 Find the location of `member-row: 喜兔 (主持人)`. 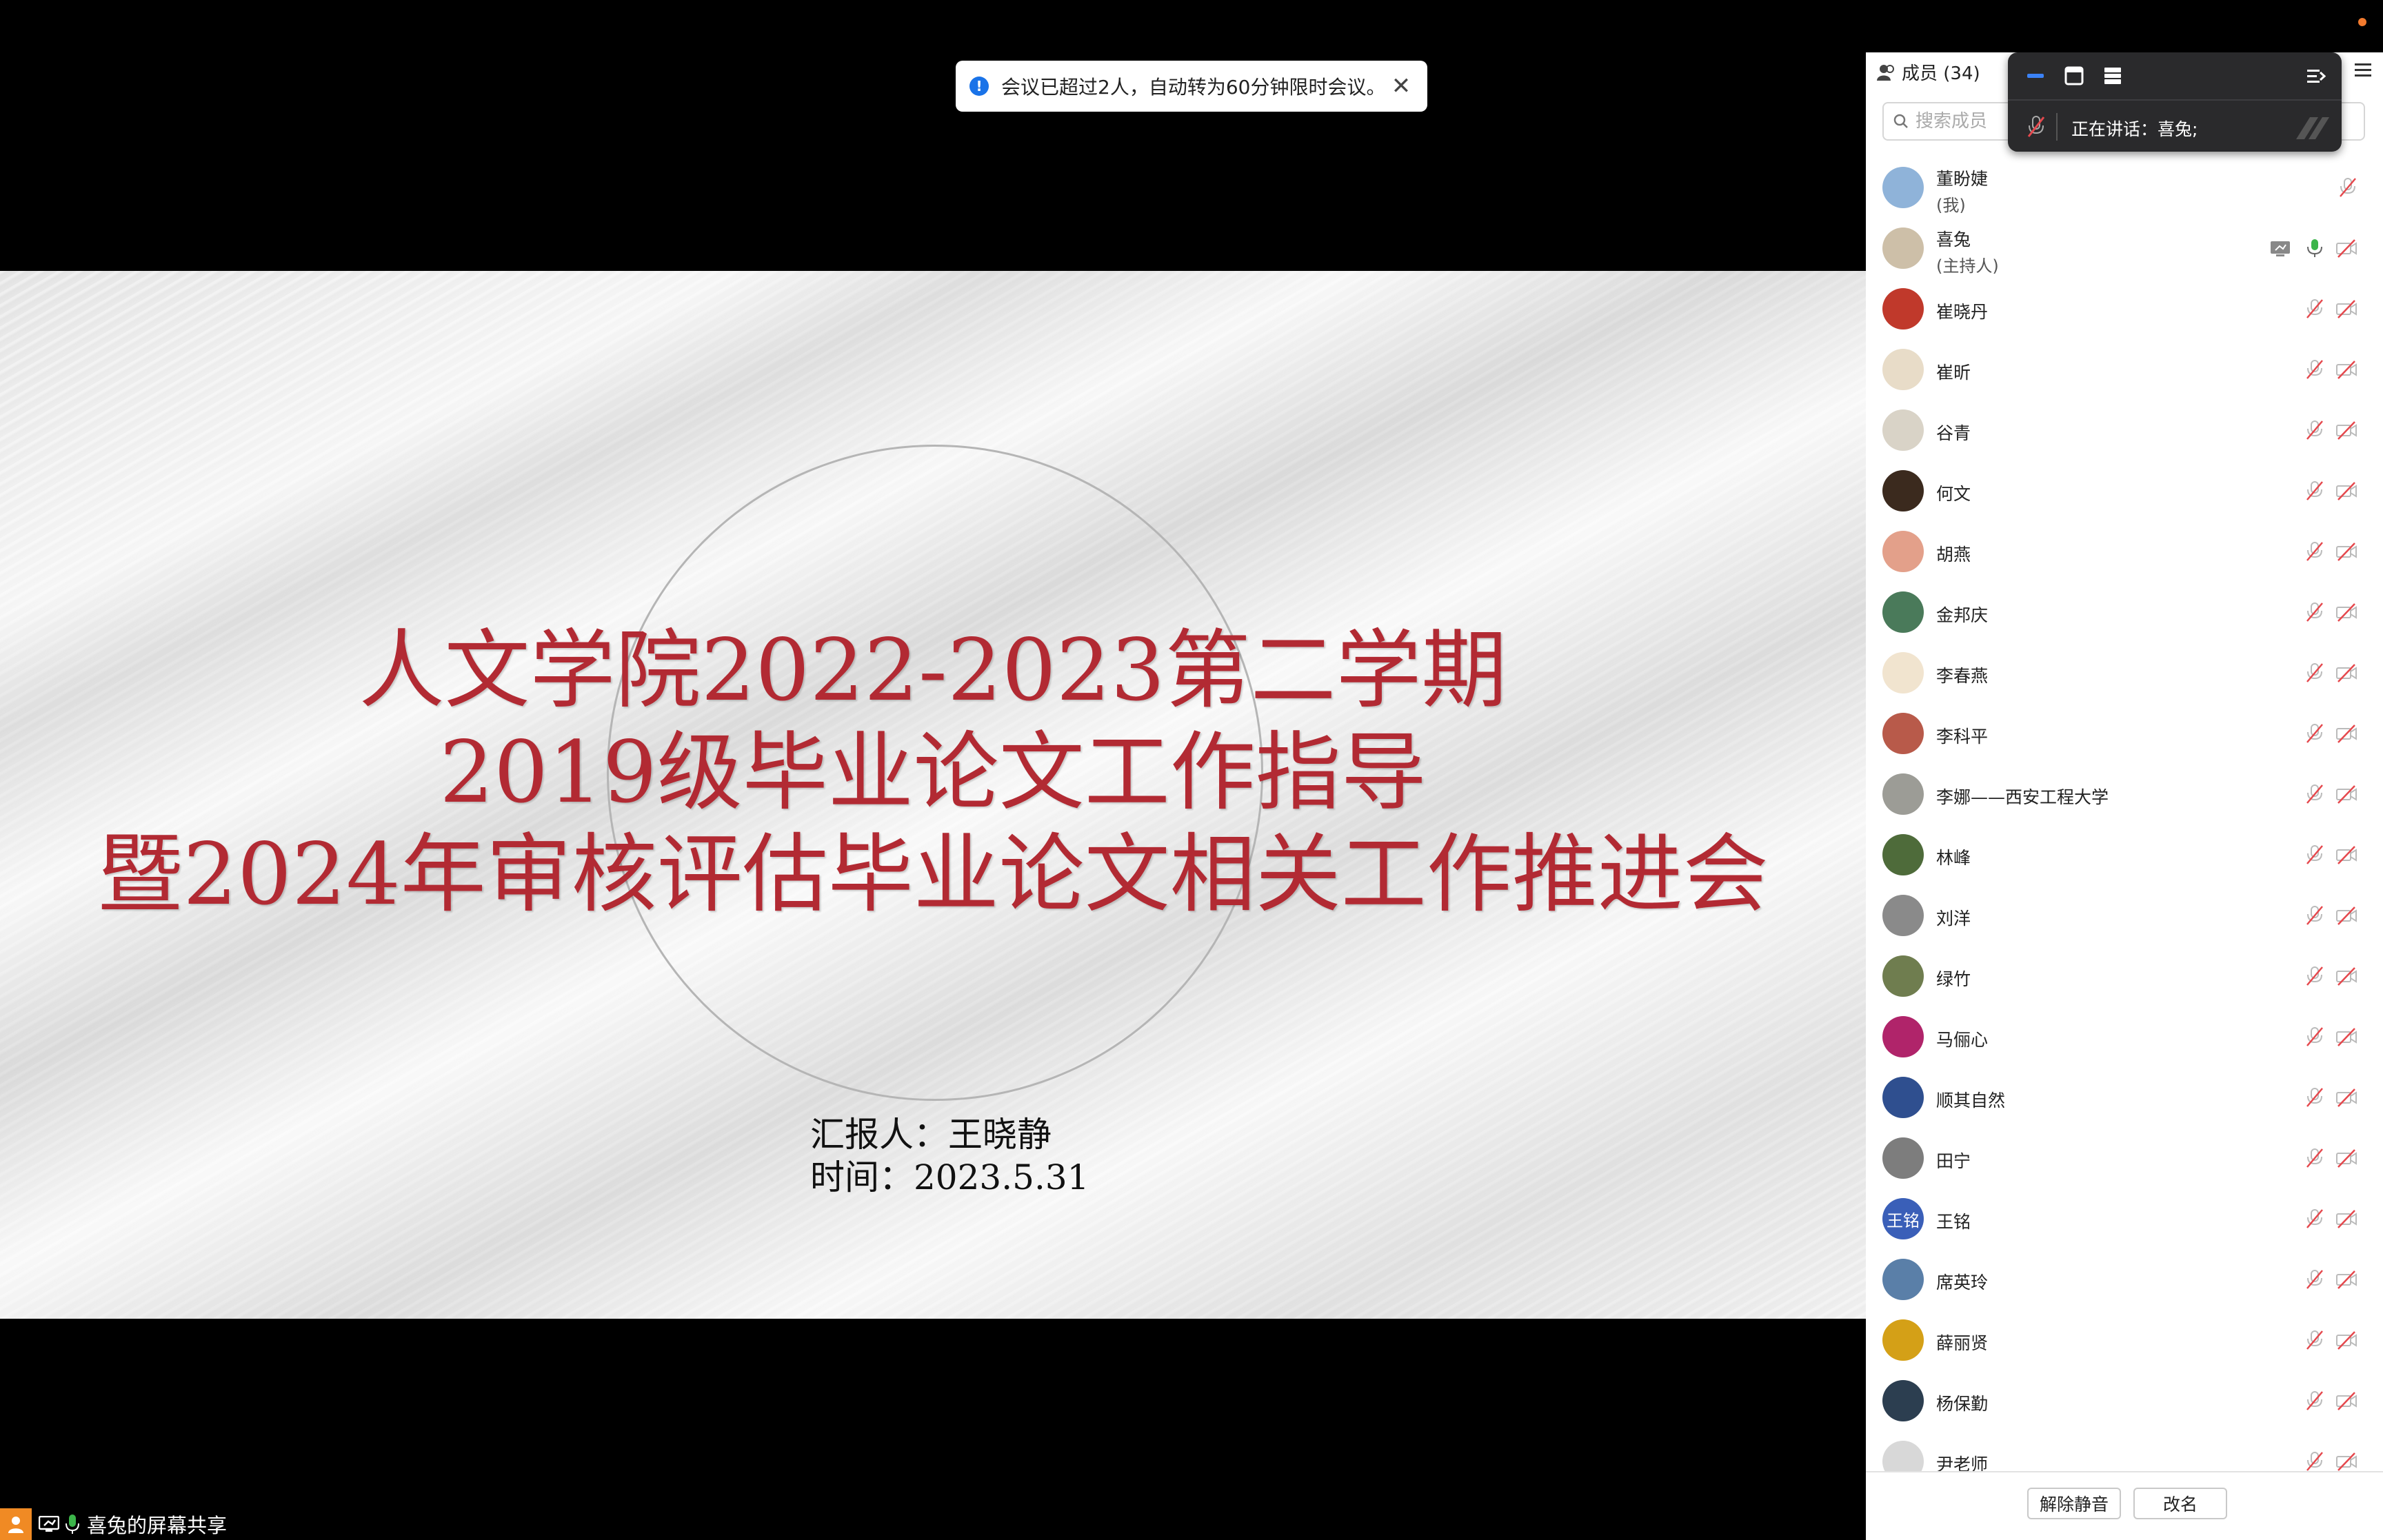

member-row: 喜兔 (主持人) is located at coordinates (2124, 248).